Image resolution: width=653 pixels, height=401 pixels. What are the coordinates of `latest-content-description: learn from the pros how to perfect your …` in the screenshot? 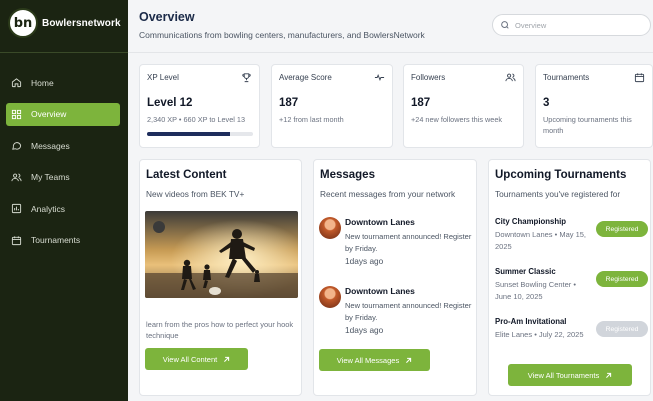 It's located at (220, 330).